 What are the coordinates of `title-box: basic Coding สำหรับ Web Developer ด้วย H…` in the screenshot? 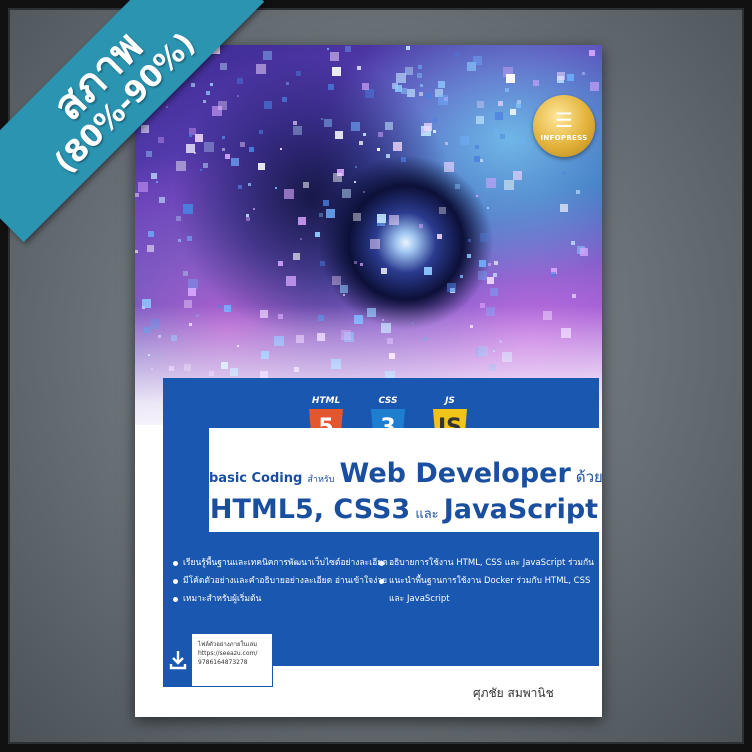 It's located at (405, 480).